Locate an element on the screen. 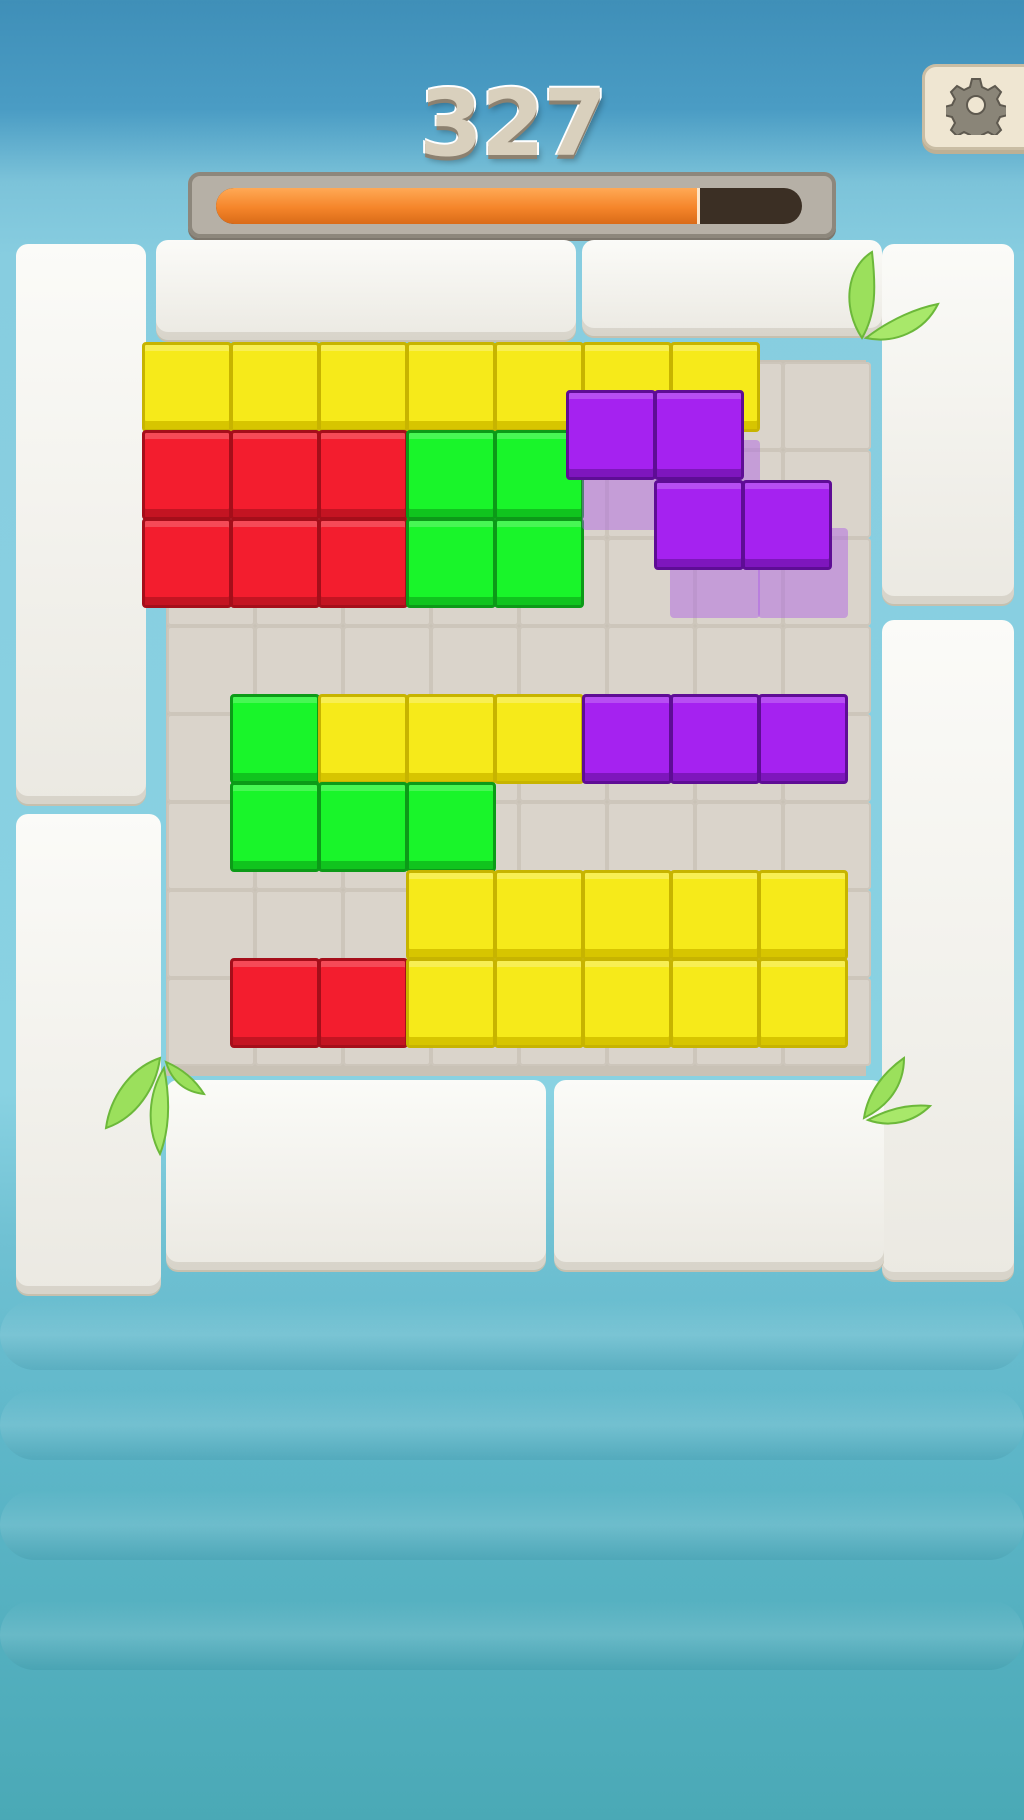  score-display: 327 is located at coordinates (512, 123).